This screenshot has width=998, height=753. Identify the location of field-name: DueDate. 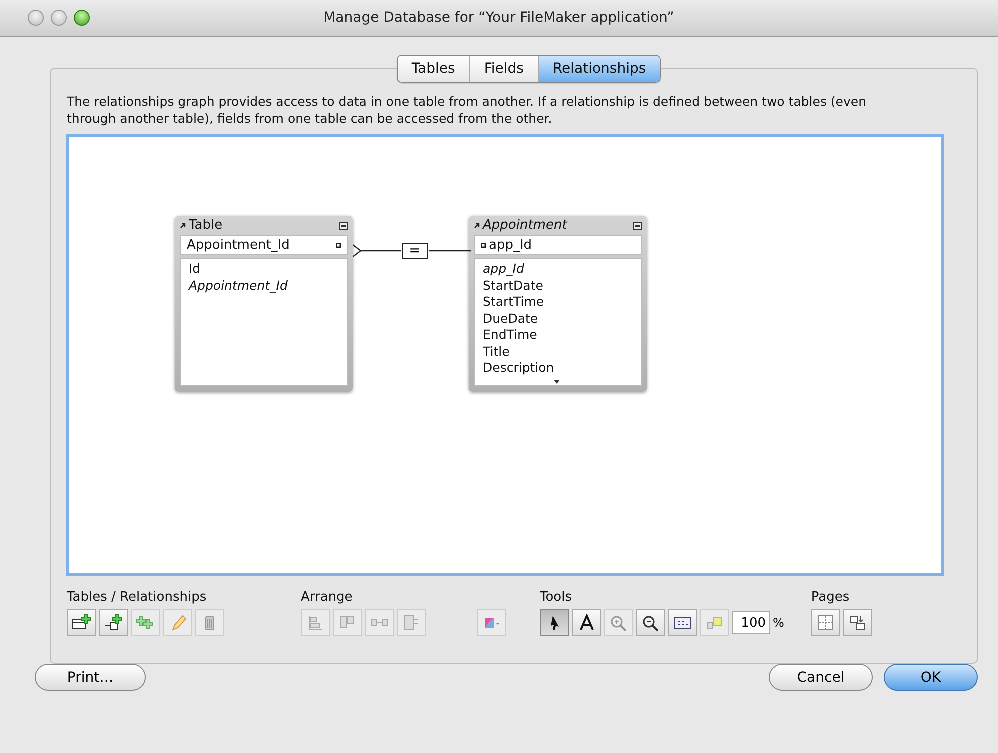
(511, 318).